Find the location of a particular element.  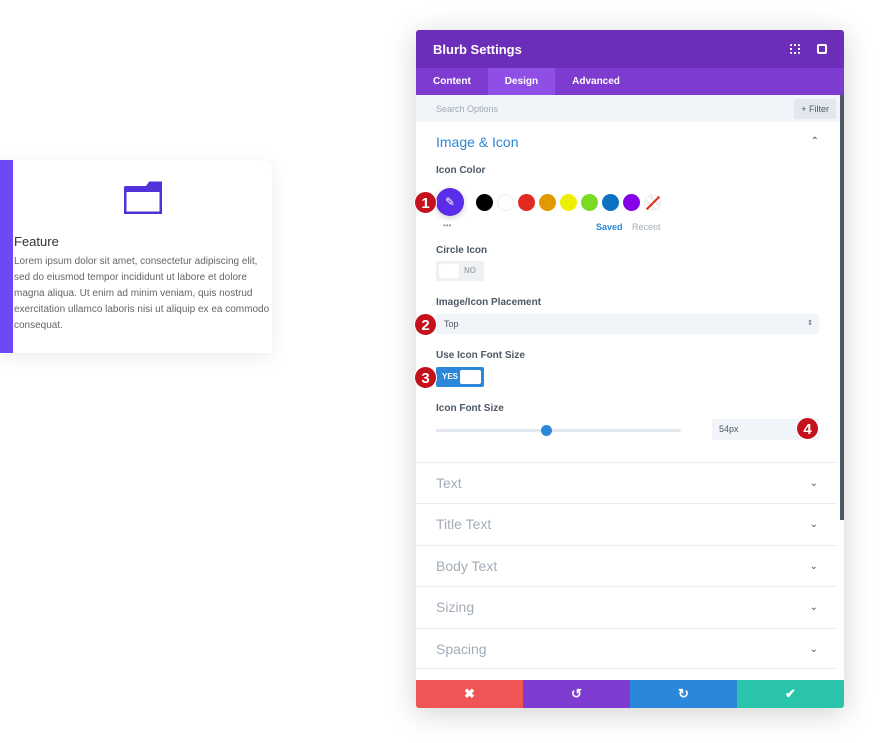

tab-bar: Content Design Advanced is located at coordinates (630, 81).